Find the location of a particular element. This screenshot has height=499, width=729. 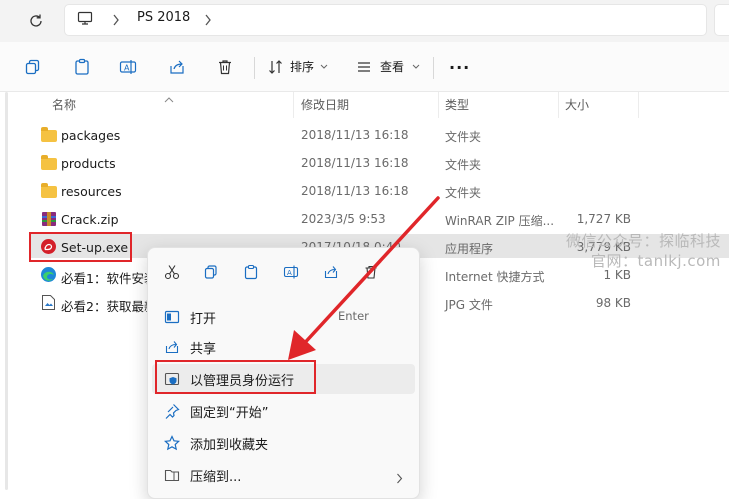

watermark-line1: 微信公众号：探临科技 is located at coordinates (644, 241).